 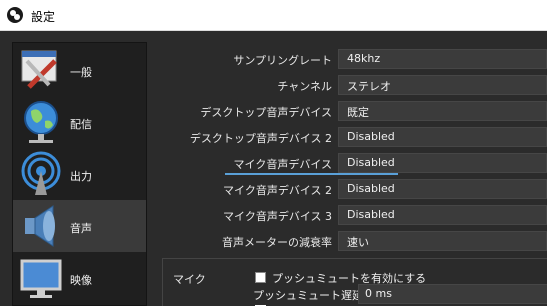 I want to click on mic-group-title: マイク, so click(x=189, y=279).